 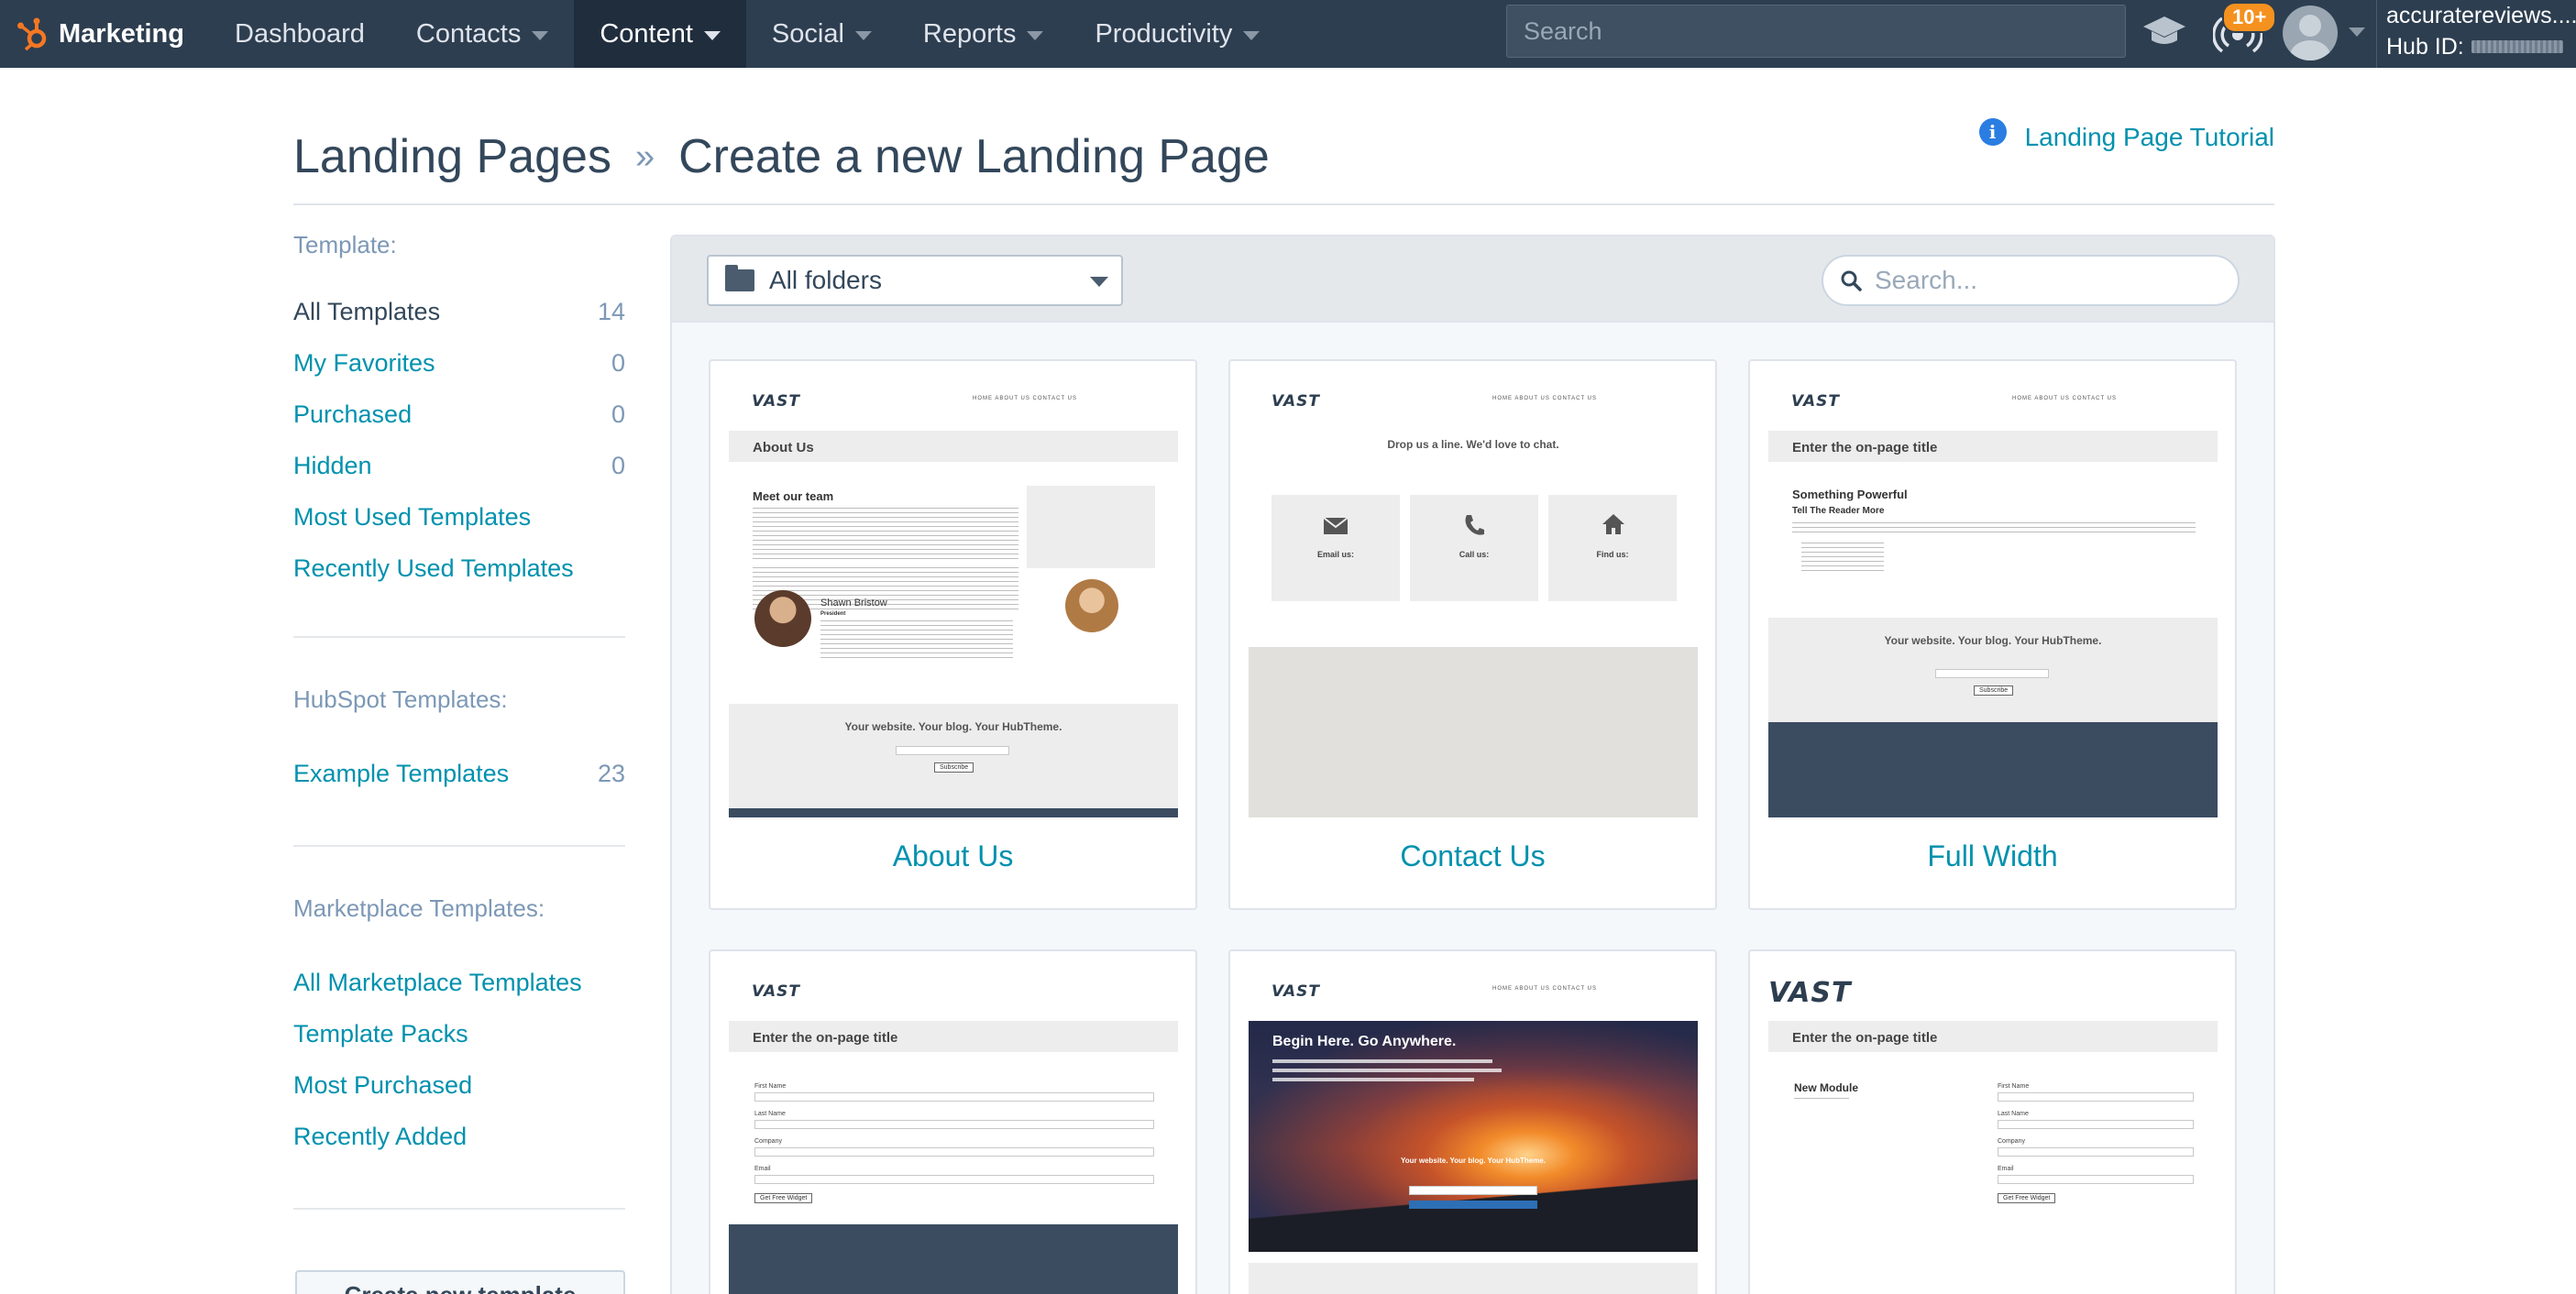 I want to click on thumb-button: Subscribe, so click(x=954, y=767).